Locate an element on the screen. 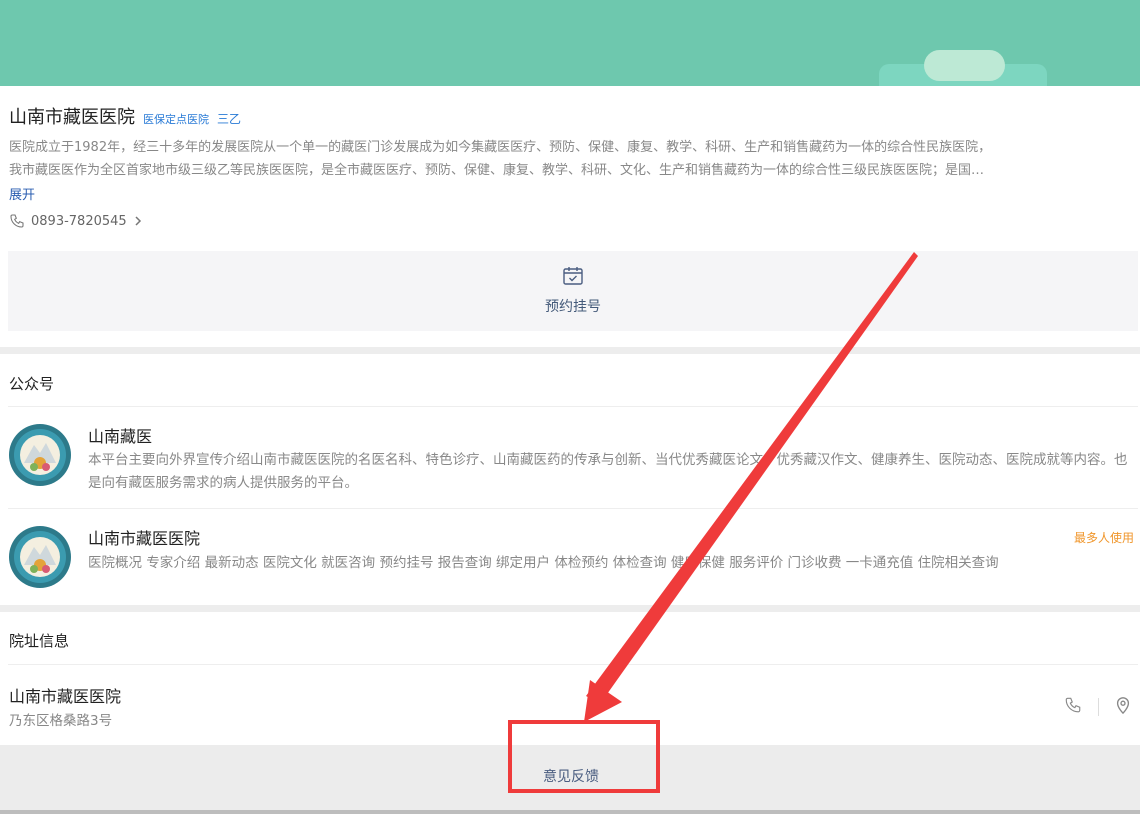  hospital-level: 三乙 is located at coordinates (229, 119).